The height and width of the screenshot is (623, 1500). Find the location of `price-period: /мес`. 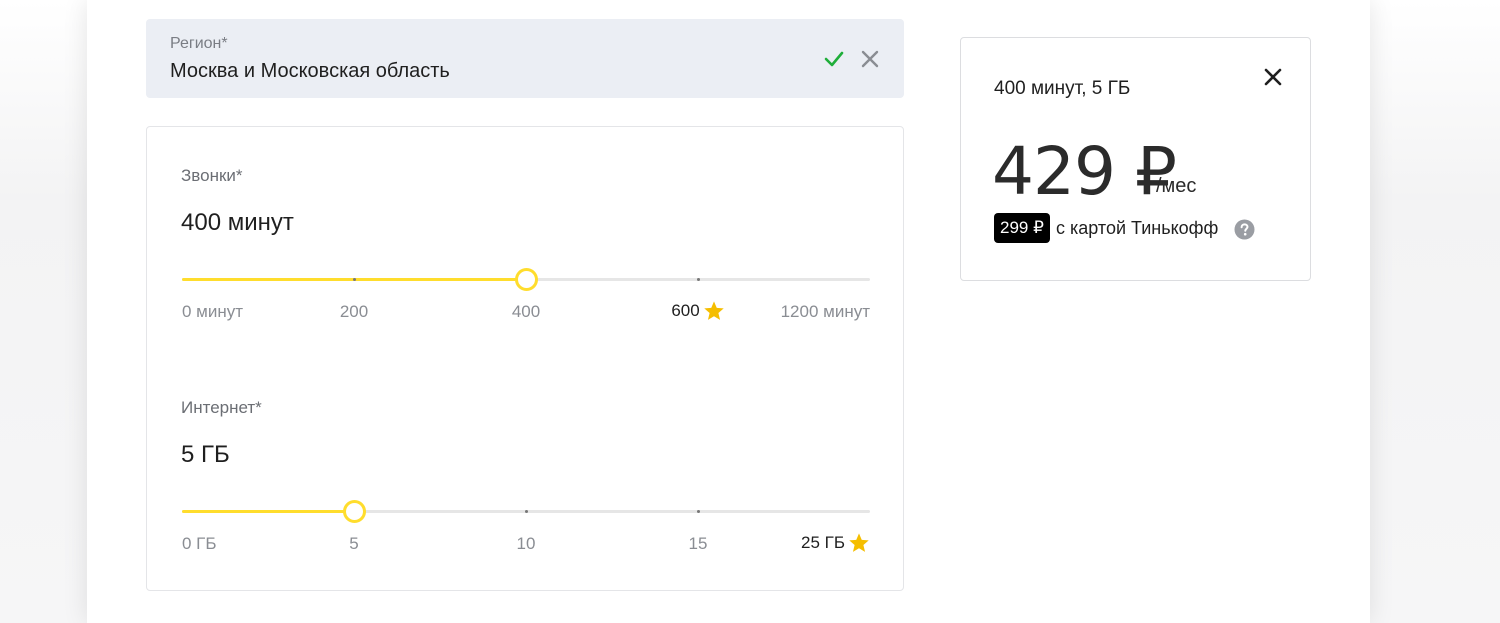

price-period: /мес is located at coordinates (1176, 186).